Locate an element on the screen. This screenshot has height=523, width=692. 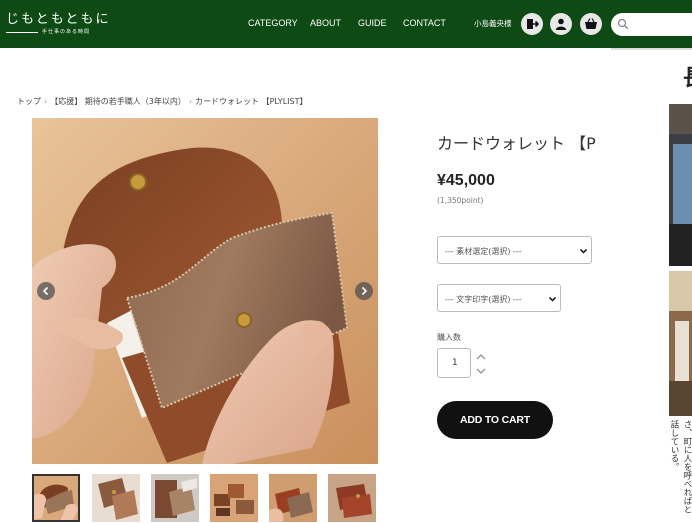
logo-subtitle: 手仕事のある時間 is located at coordinates (66, 32).